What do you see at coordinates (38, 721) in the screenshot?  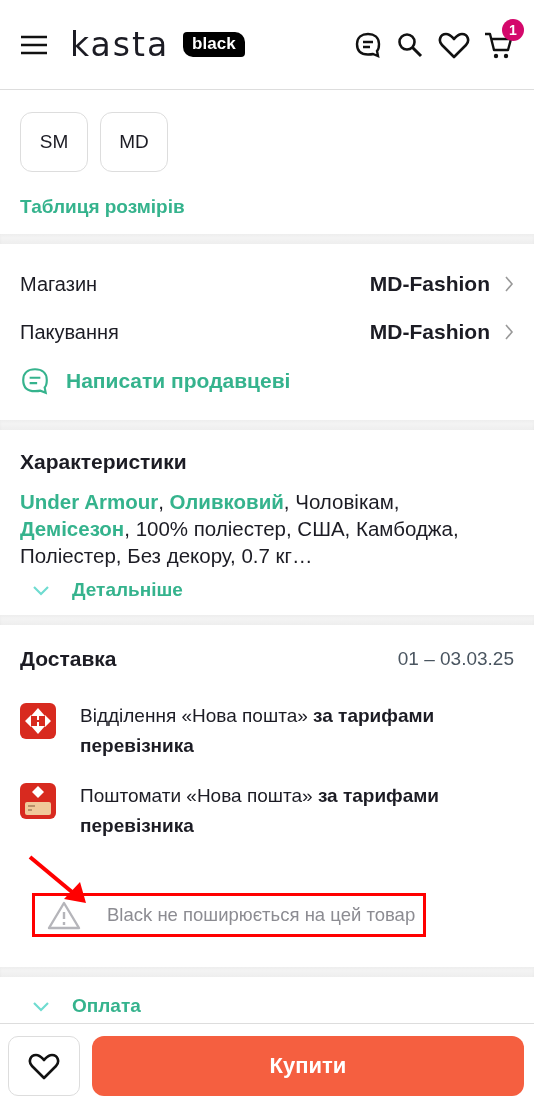 I see `delivery-logo-icon` at bounding box center [38, 721].